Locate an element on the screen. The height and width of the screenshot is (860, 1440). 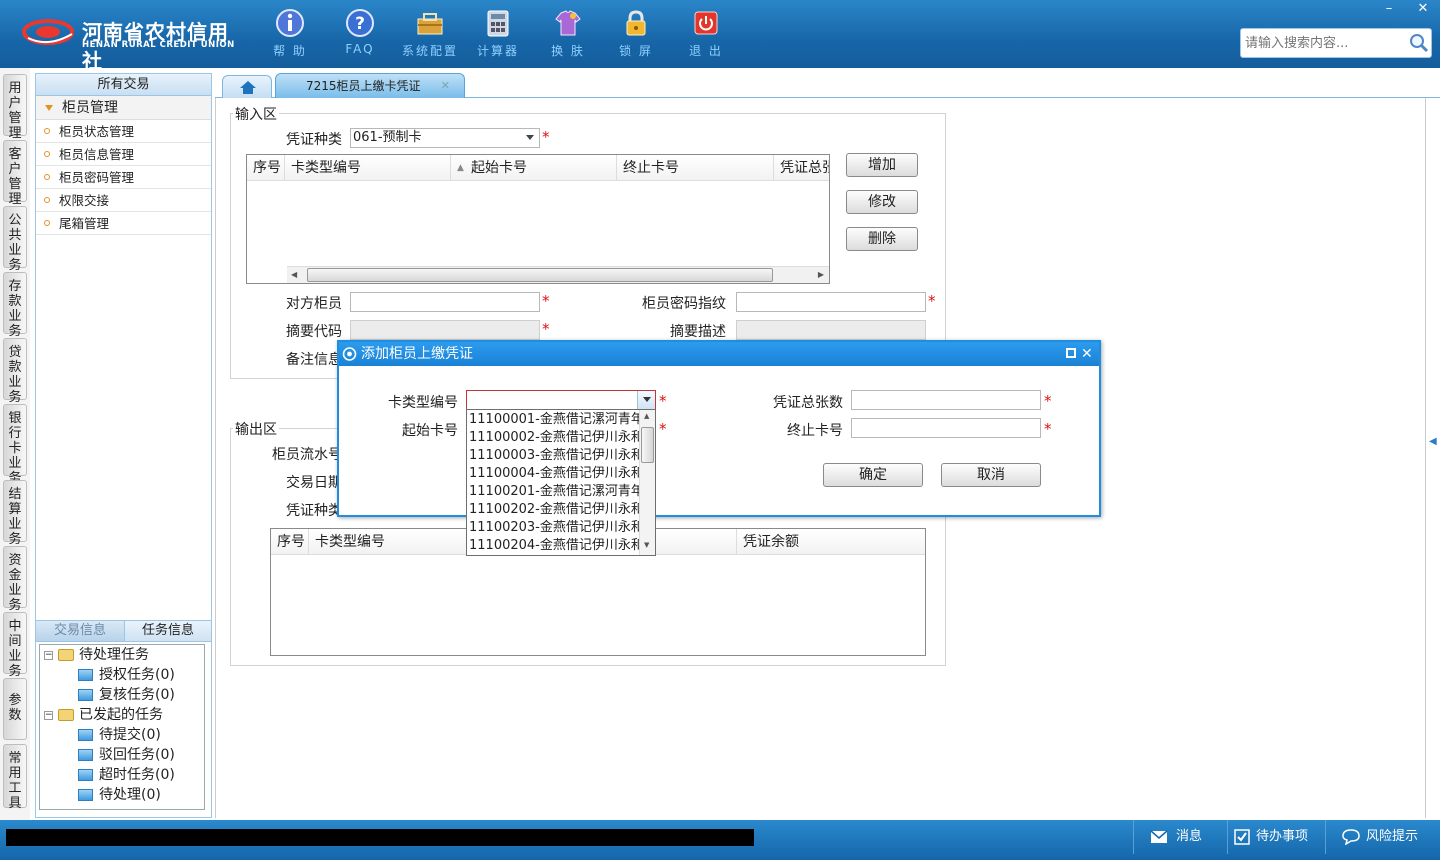
tab-transaction-info: 交易信息 is located at coordinates (80, 631).